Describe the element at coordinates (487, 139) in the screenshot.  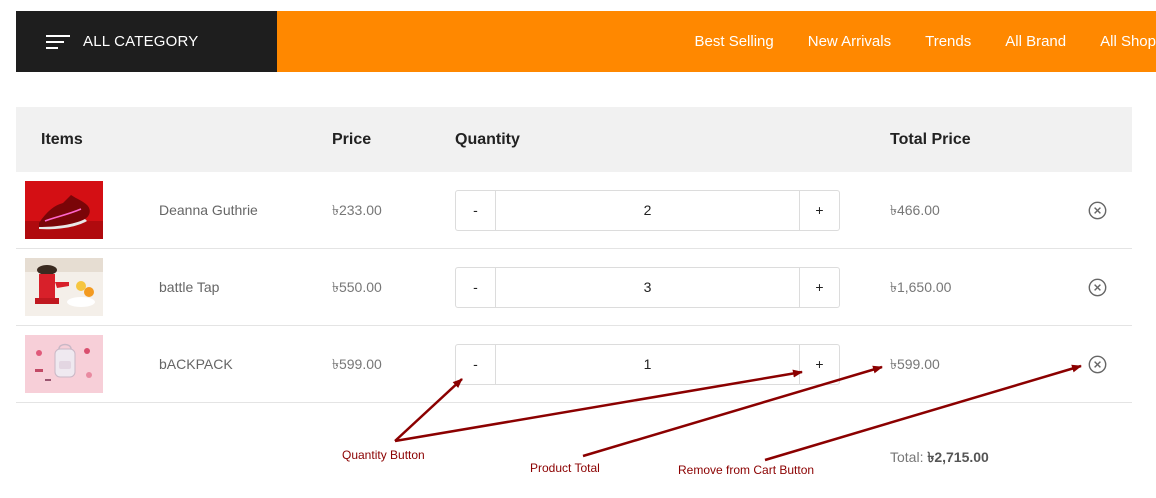
I see `header-quantity: Quantity` at that location.